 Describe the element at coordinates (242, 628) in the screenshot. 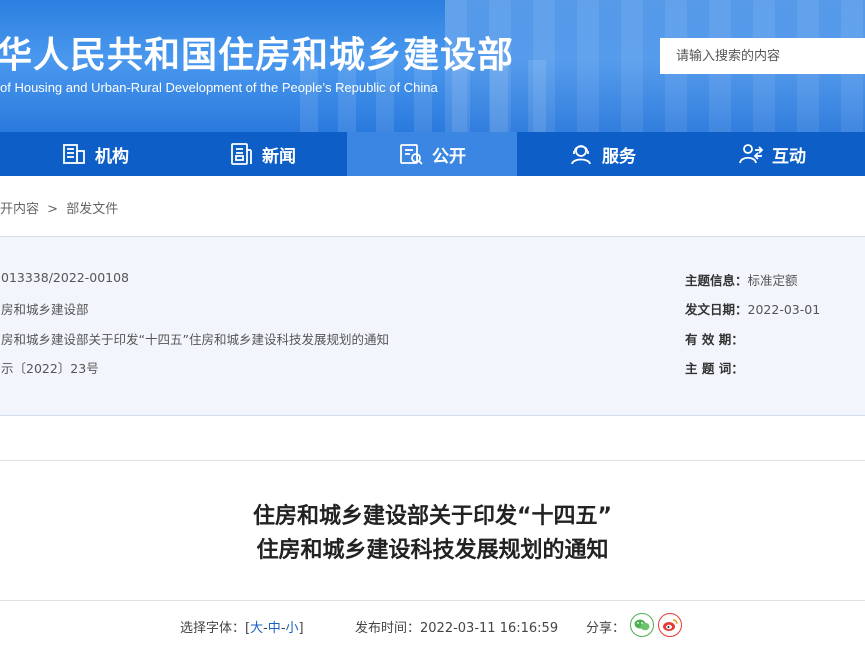

I see `font-size-selector: 选择字体：[大-中-小]` at that location.